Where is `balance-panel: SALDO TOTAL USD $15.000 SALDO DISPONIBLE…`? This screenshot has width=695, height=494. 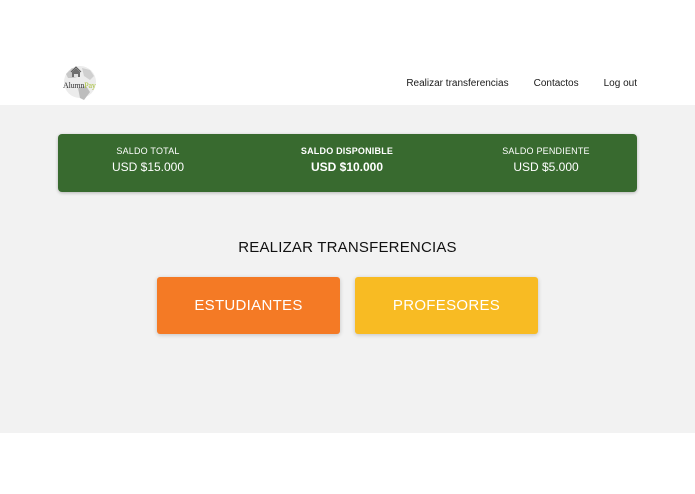 balance-panel: SALDO TOTAL USD $15.000 SALDO DISPONIBLE… is located at coordinates (347, 163).